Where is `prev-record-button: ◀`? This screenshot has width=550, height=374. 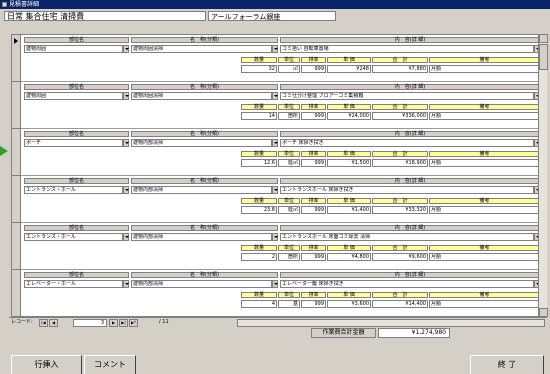
prev-record-button: ◀ is located at coordinates (53, 323).